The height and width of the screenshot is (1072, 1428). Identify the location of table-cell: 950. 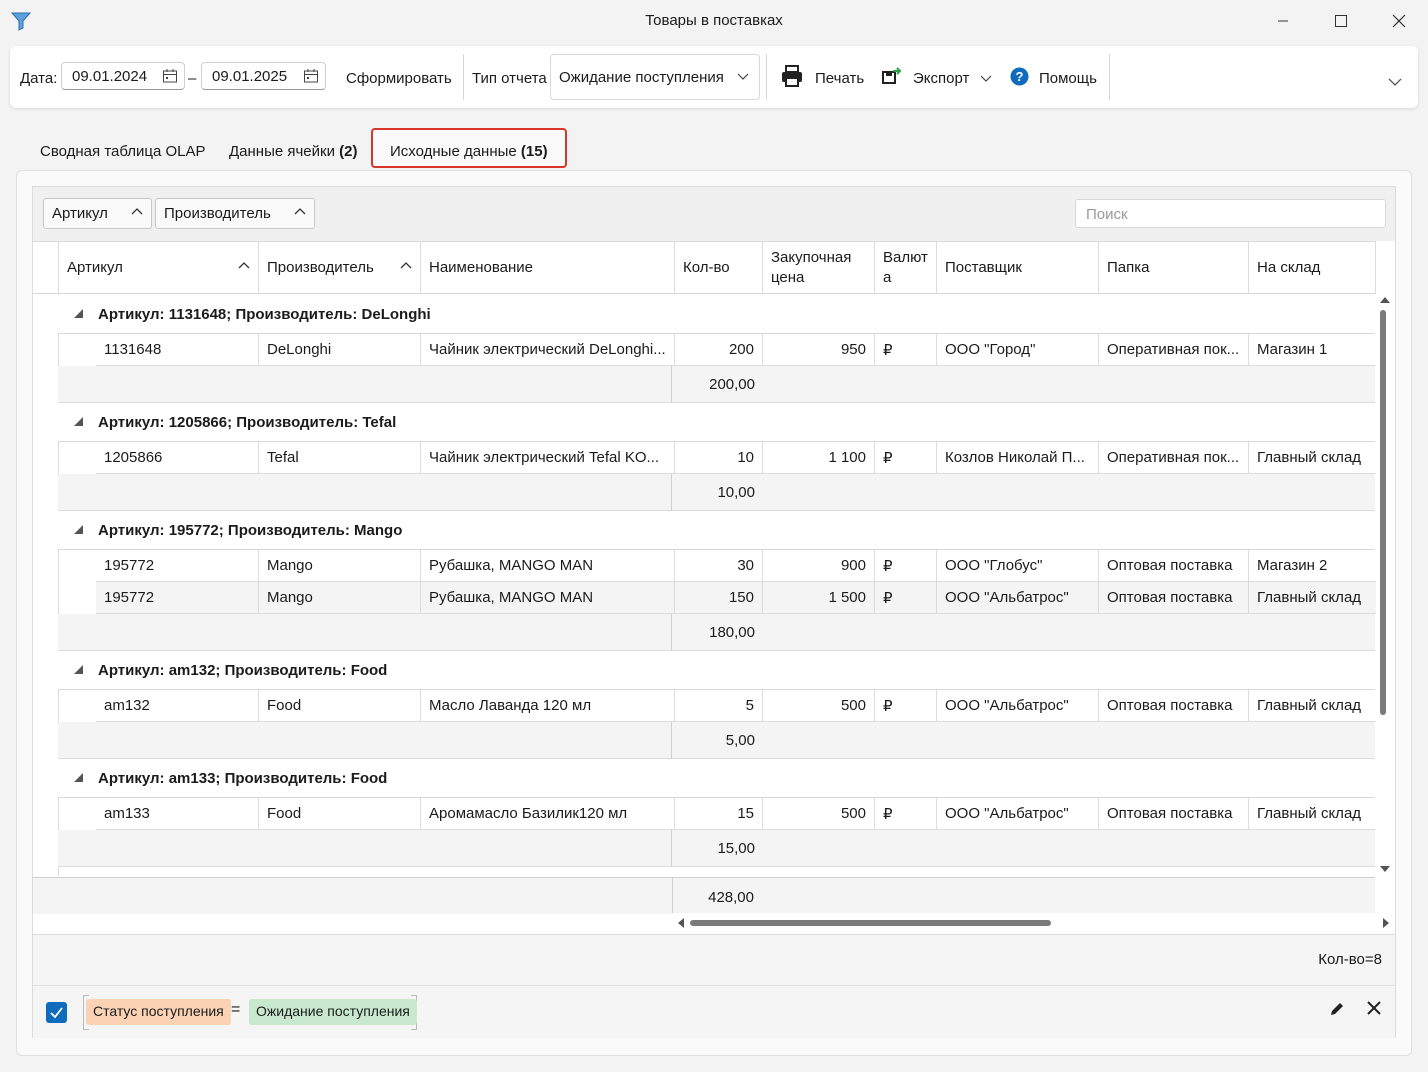
(818, 349).